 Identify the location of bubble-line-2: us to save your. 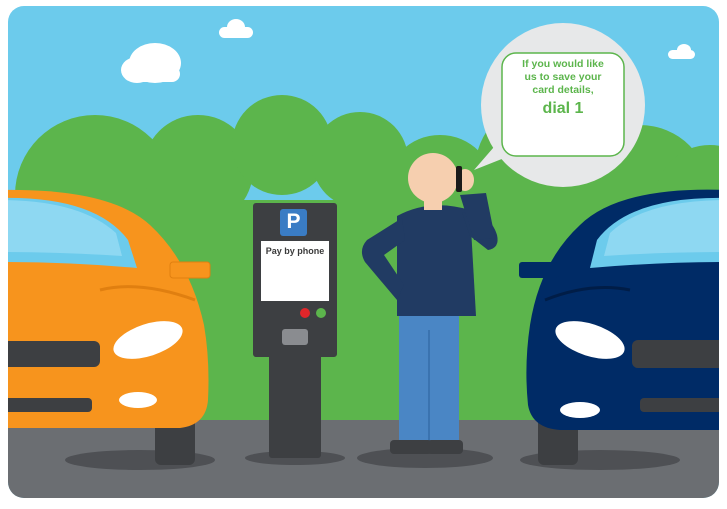
(563, 77).